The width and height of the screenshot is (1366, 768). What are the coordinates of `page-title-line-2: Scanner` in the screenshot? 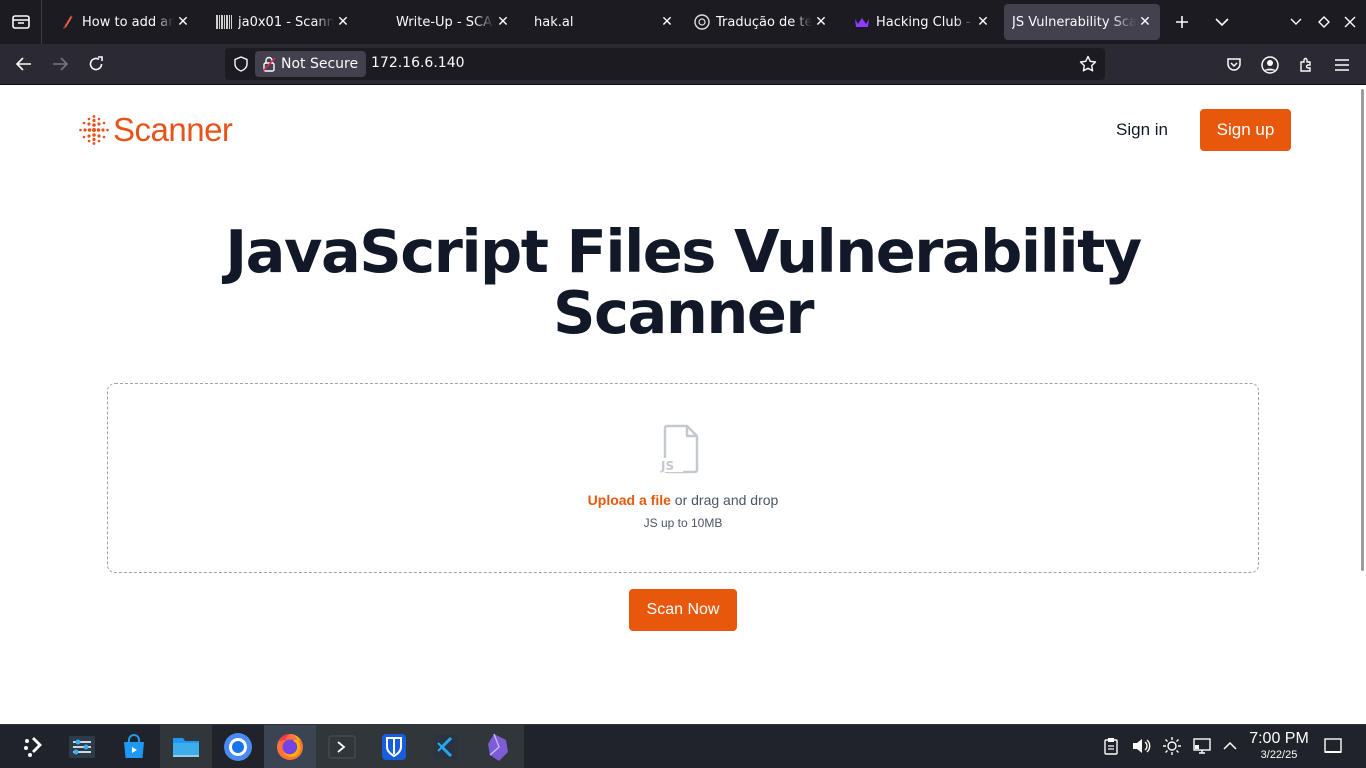 It's located at (683, 312).